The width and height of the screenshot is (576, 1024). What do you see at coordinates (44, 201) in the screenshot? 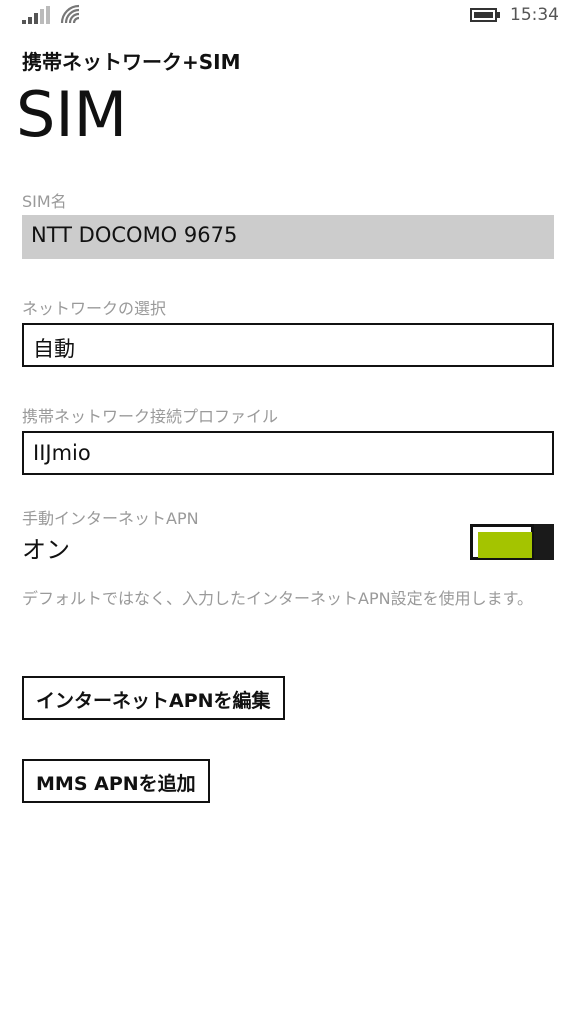
I see `sim-name-label: SIM名` at bounding box center [44, 201].